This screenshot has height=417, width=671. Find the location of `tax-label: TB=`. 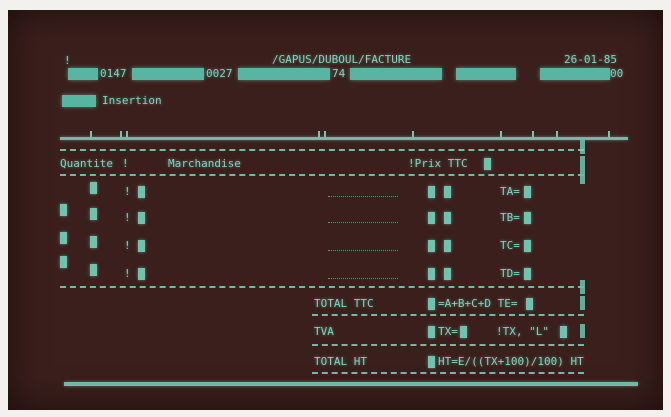

tax-label: TB= is located at coordinates (510, 217).